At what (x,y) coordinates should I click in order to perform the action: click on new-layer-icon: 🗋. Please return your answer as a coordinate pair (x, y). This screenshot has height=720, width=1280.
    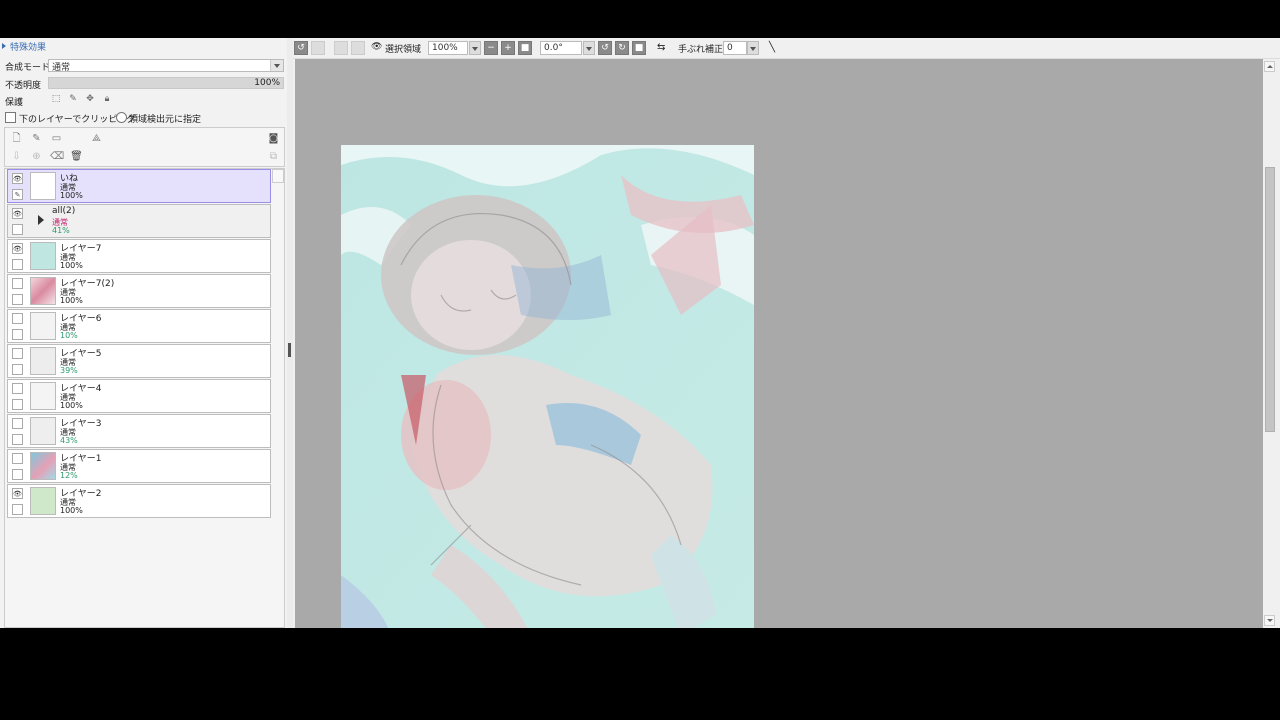
    Looking at the image, I should click on (16, 138).